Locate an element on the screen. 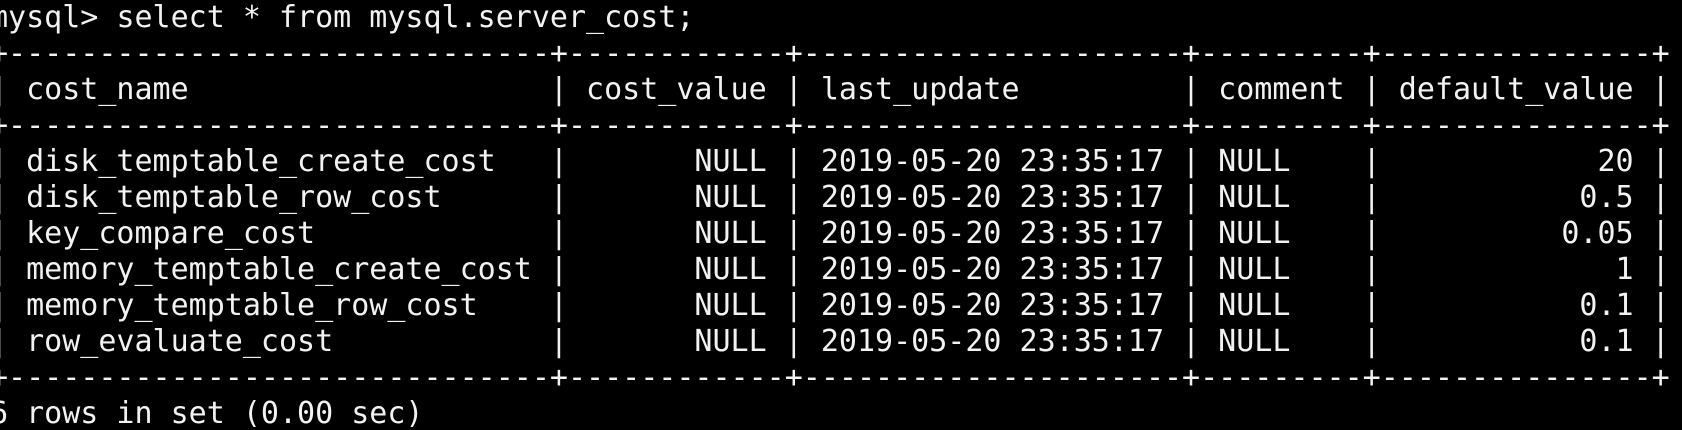  command-line: mysql> select * from mysql.server_cost; is located at coordinates (835, 18).